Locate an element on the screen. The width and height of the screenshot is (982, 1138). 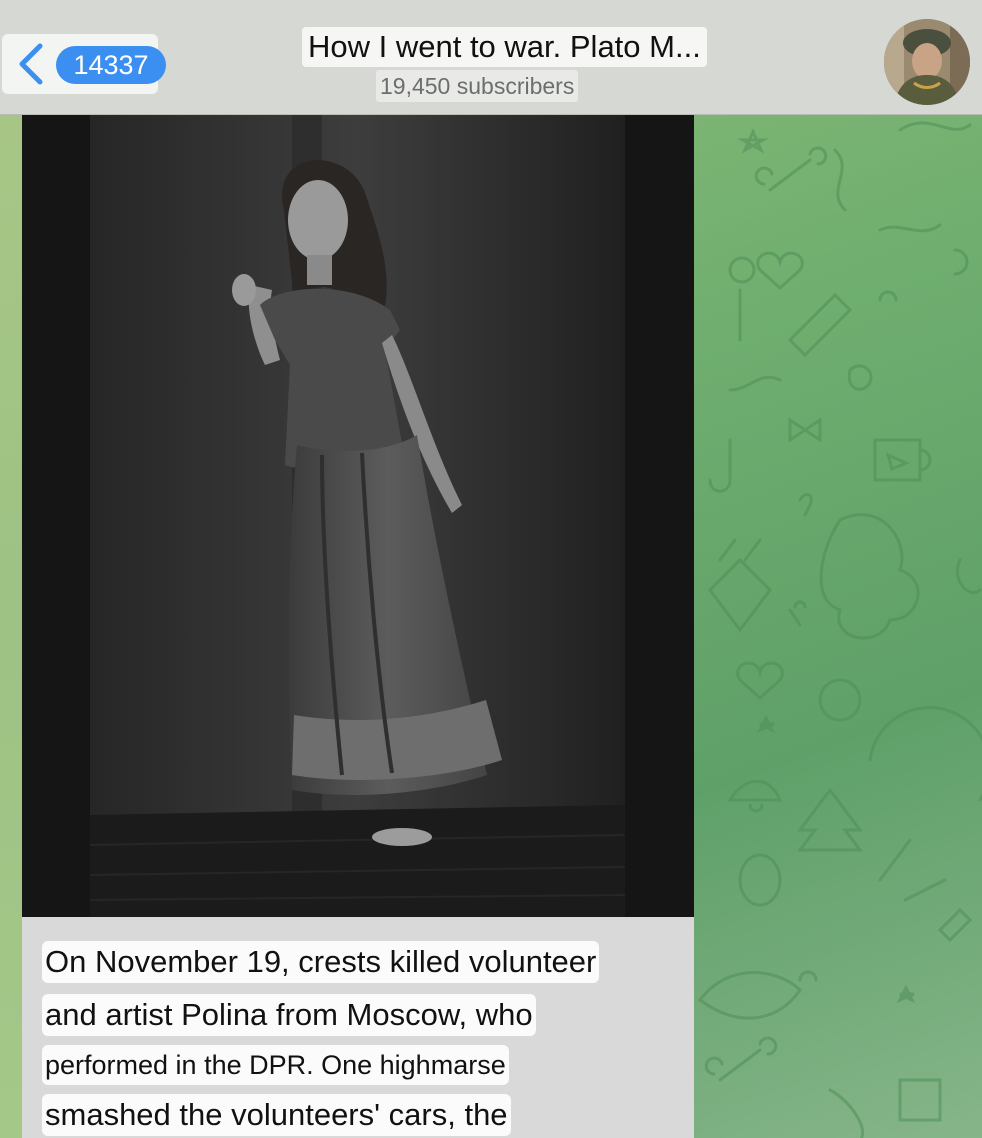
caption-line: and artist Polina from Moscow, who is located at coordinates (289, 1015).